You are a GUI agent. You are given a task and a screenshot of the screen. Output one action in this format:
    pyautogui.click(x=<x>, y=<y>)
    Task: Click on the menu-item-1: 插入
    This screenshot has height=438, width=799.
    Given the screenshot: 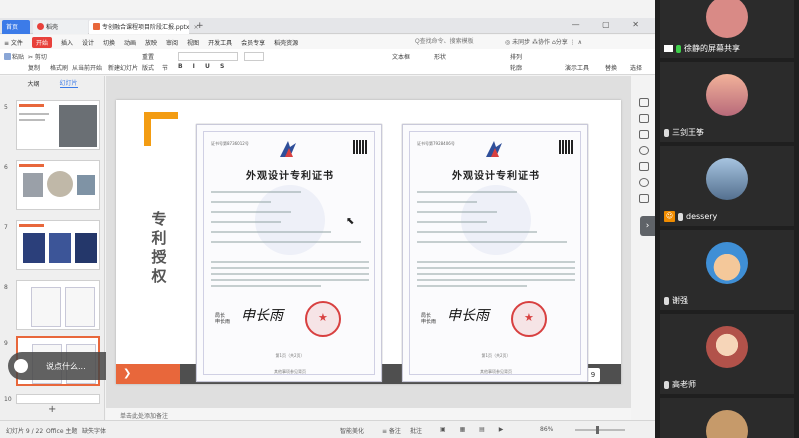 What is the action you would take?
    pyautogui.click(x=67, y=42)
    